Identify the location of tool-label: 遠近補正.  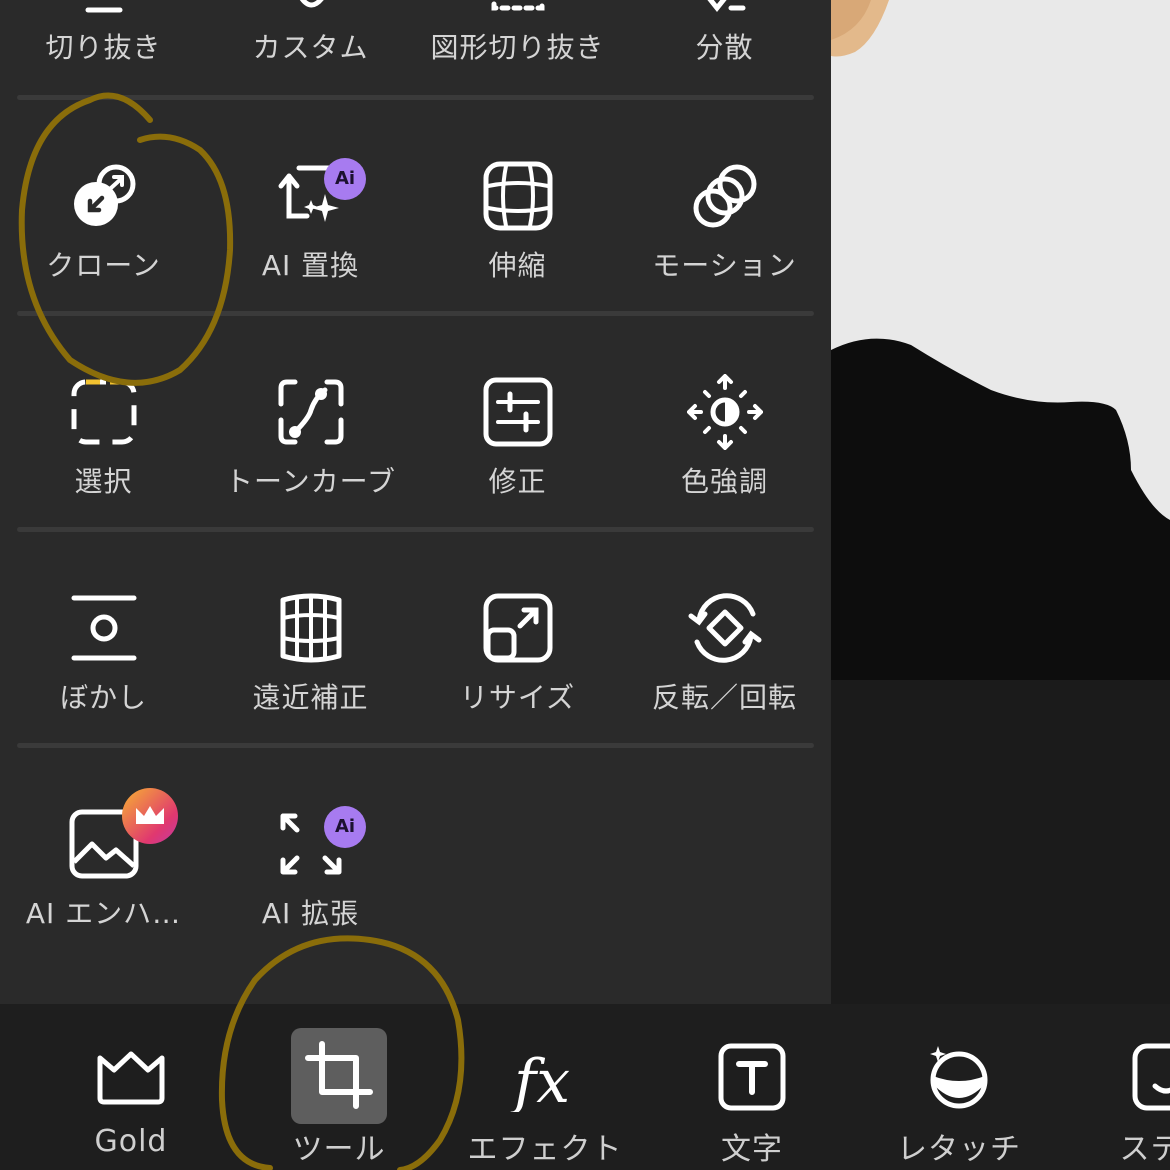
(310, 697).